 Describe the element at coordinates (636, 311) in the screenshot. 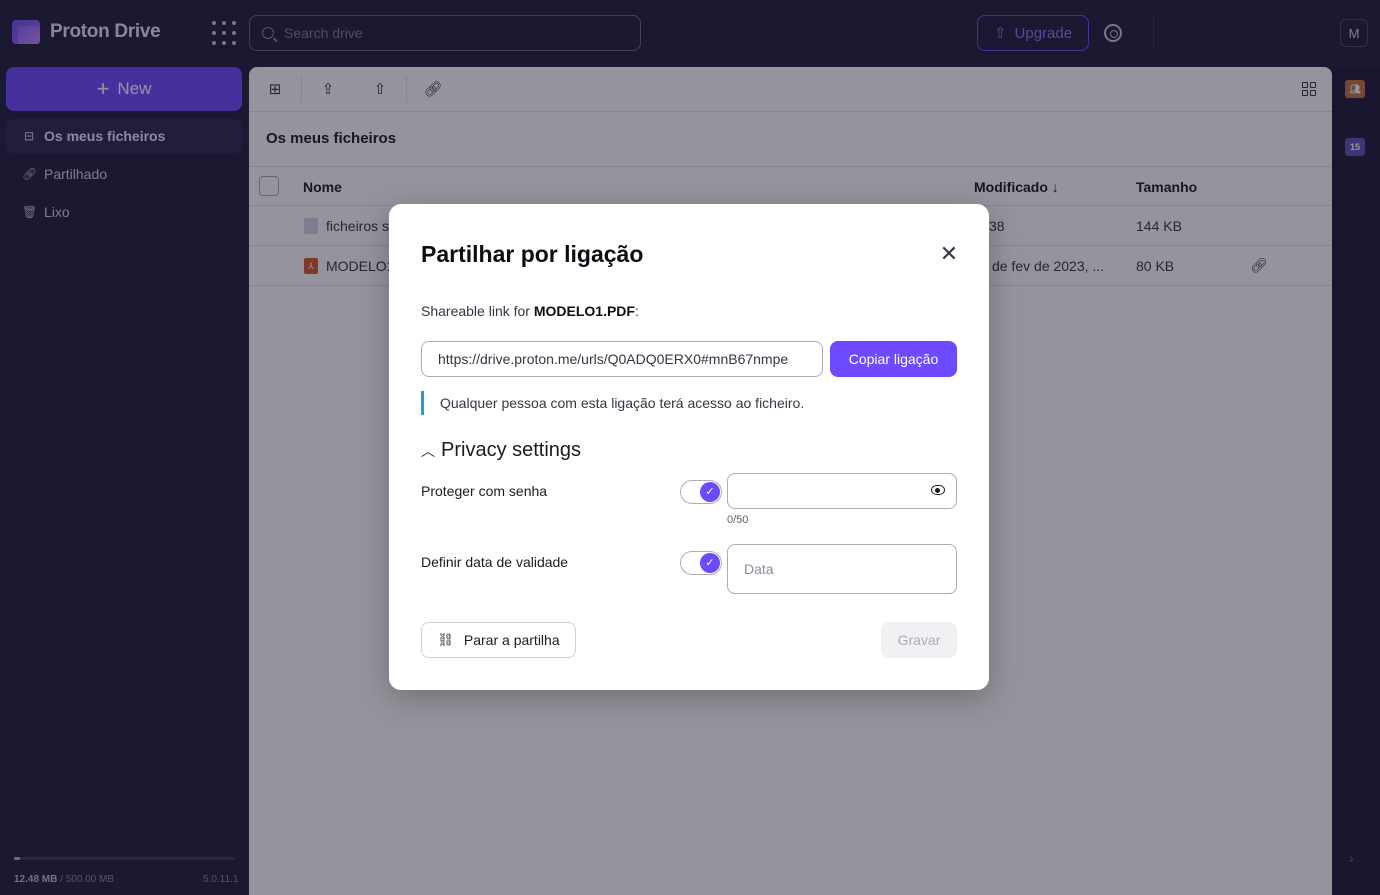

I see `share-suffix: :` at that location.